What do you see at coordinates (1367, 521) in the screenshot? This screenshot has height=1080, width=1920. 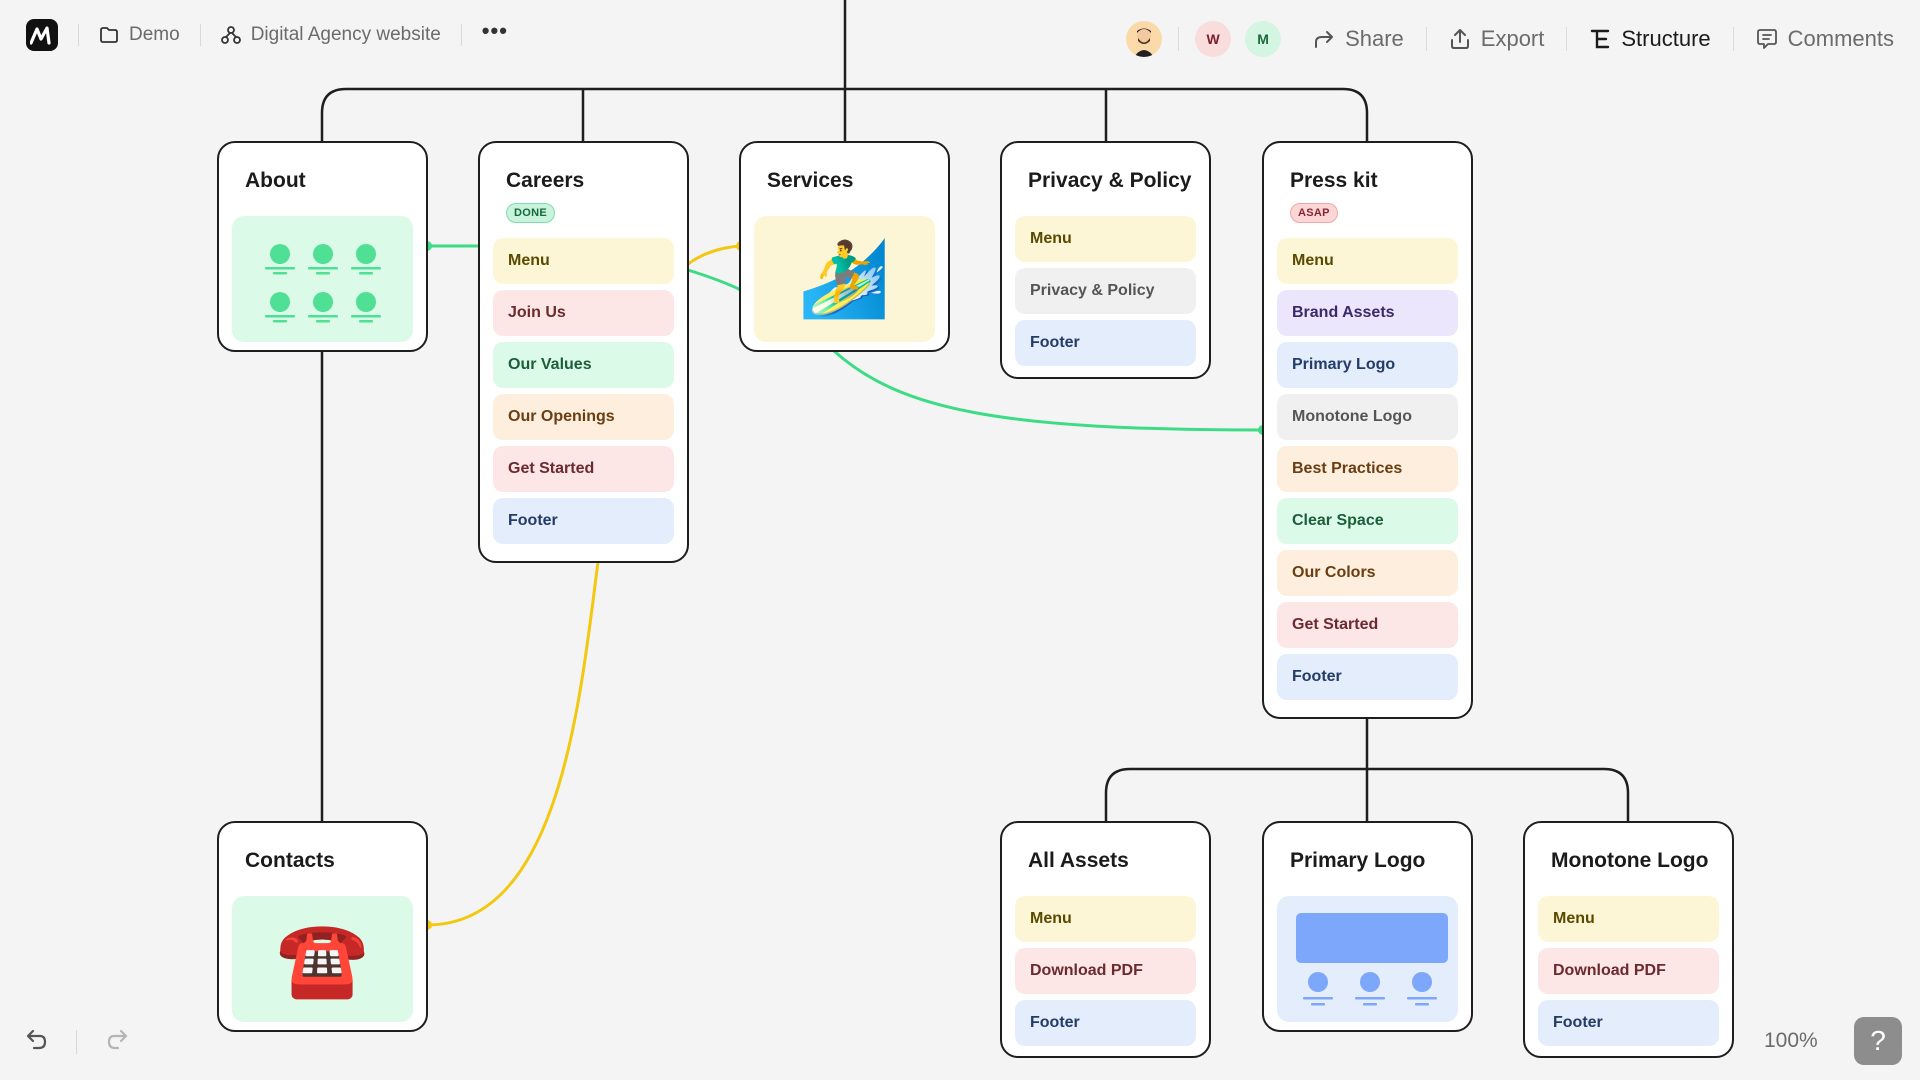 I see `section-item: Clear Space` at bounding box center [1367, 521].